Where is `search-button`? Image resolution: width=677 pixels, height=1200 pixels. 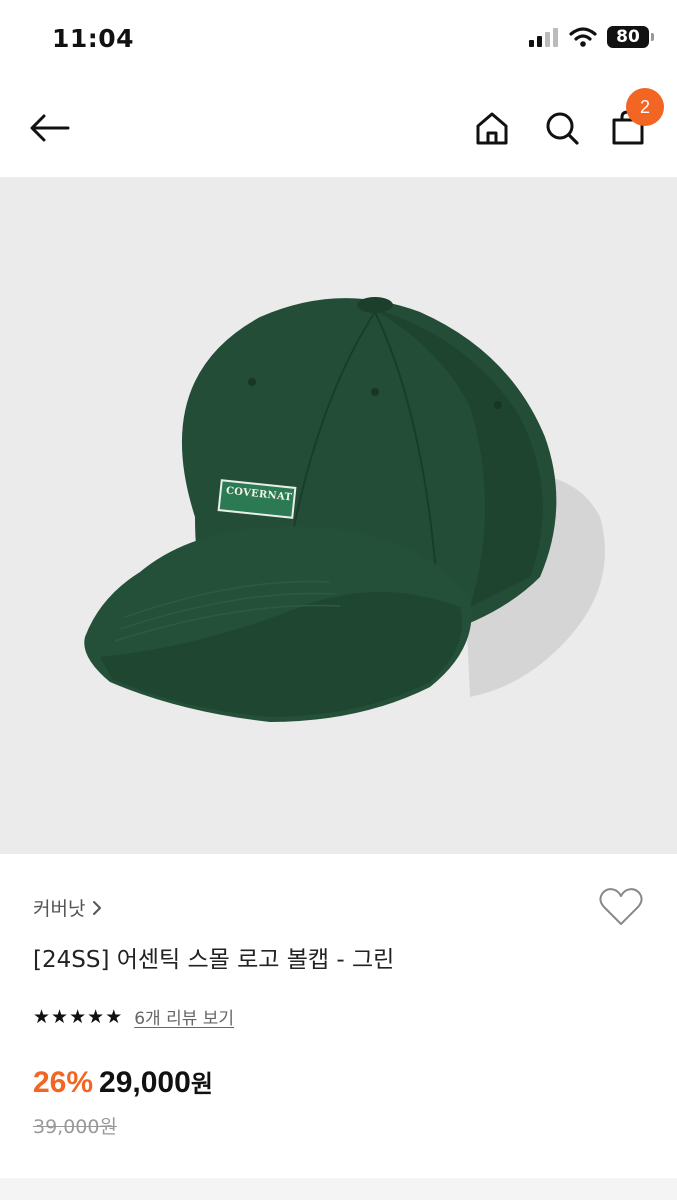 search-button is located at coordinates (562, 128).